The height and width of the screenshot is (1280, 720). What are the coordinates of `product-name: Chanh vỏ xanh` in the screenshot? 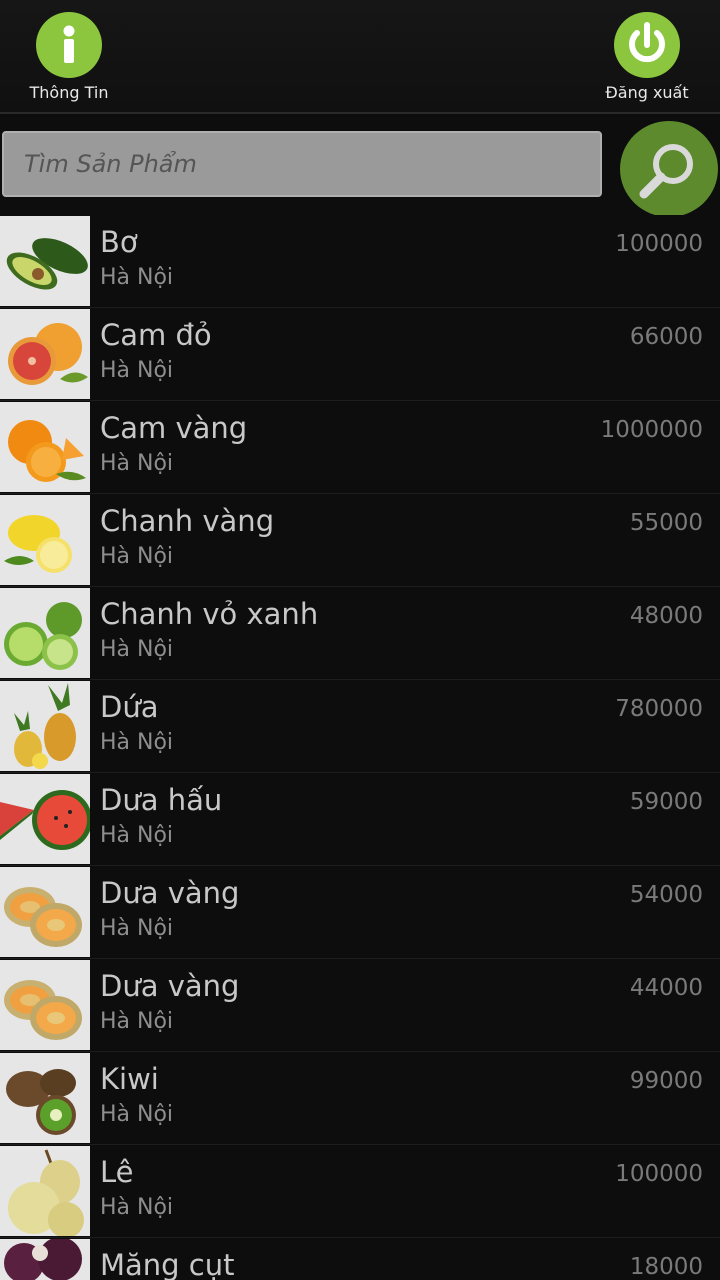 It's located at (209, 614).